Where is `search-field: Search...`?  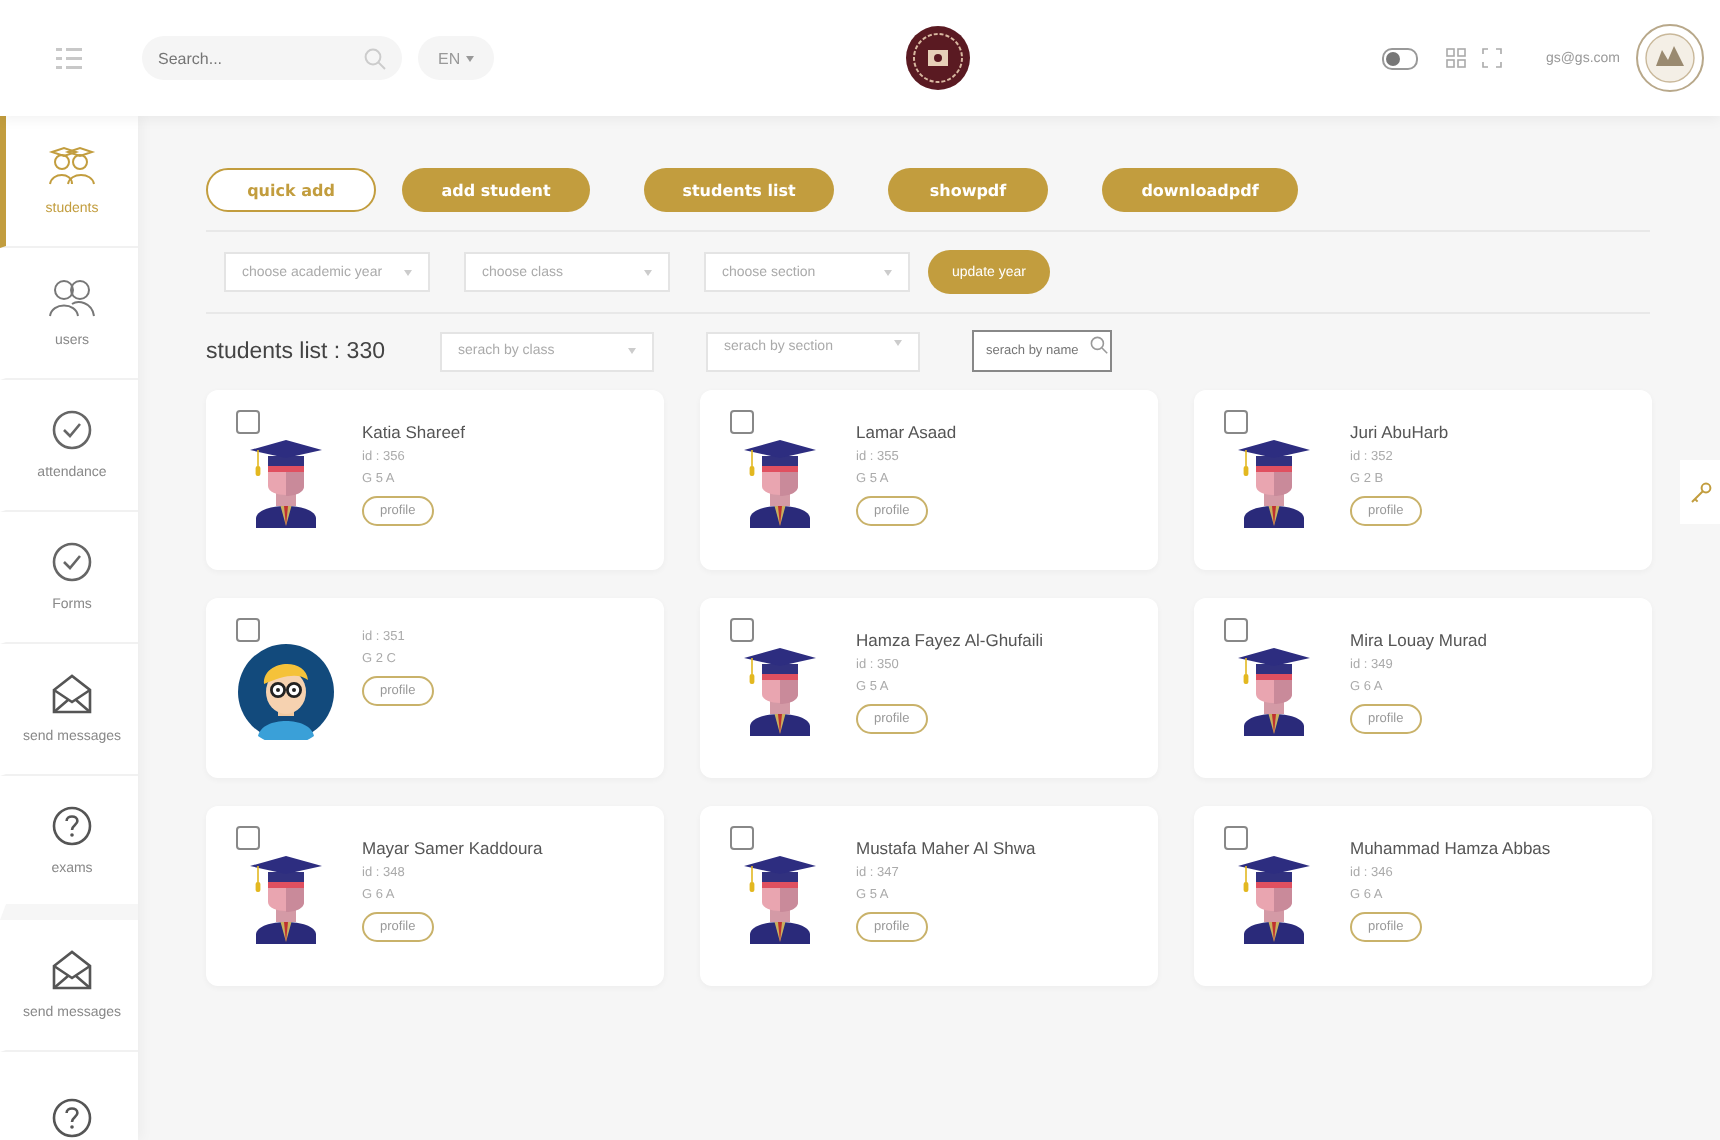 search-field: Search... is located at coordinates (272, 58).